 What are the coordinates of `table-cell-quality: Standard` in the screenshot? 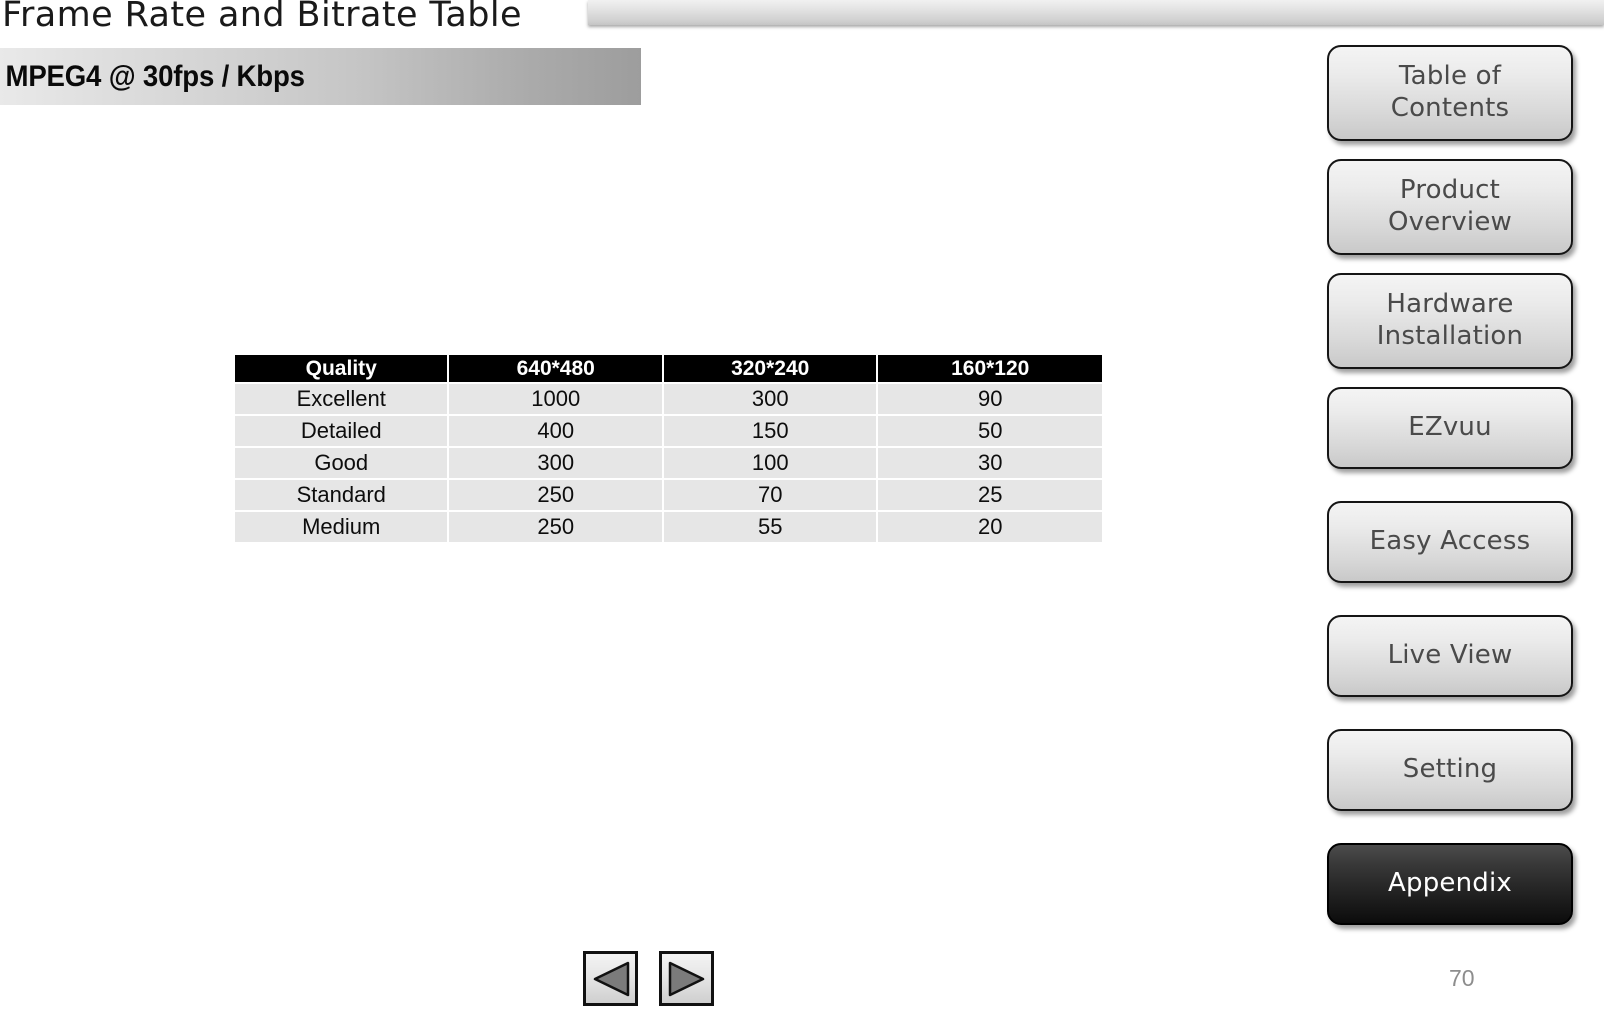 It's located at (341, 495).